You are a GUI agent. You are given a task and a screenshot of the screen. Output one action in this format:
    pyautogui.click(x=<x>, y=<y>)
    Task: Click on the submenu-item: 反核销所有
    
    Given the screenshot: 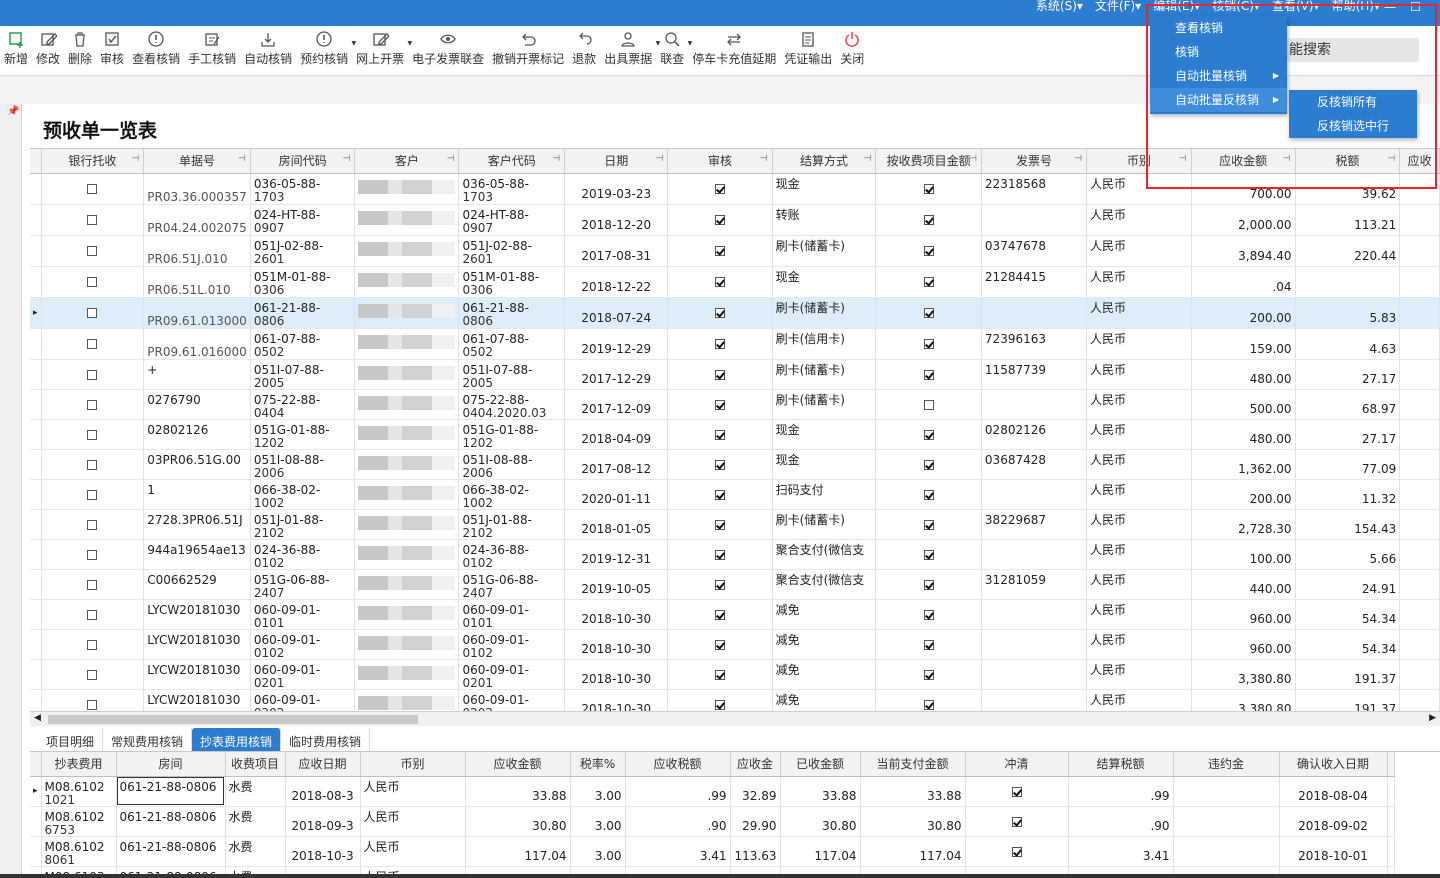 What is the action you would take?
    pyautogui.click(x=1353, y=102)
    